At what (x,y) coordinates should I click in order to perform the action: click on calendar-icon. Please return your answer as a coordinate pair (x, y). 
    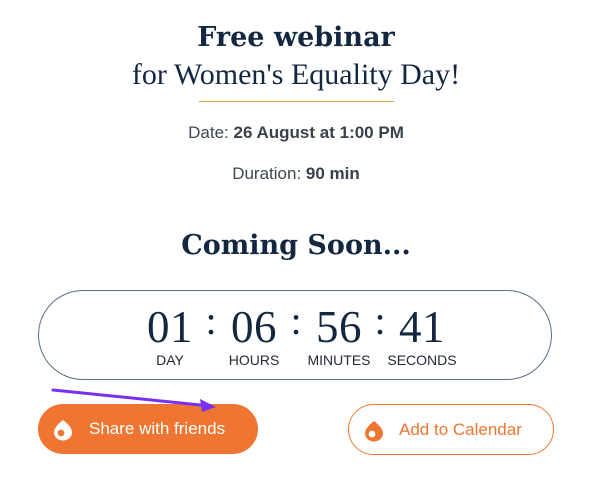
    Looking at the image, I should click on (374, 431).